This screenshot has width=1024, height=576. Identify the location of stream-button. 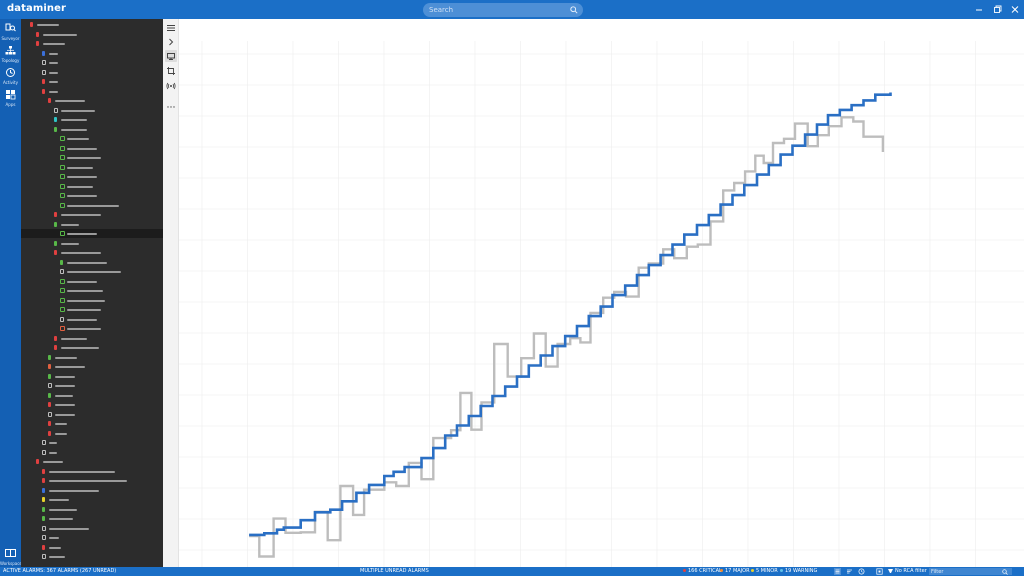
(171, 86).